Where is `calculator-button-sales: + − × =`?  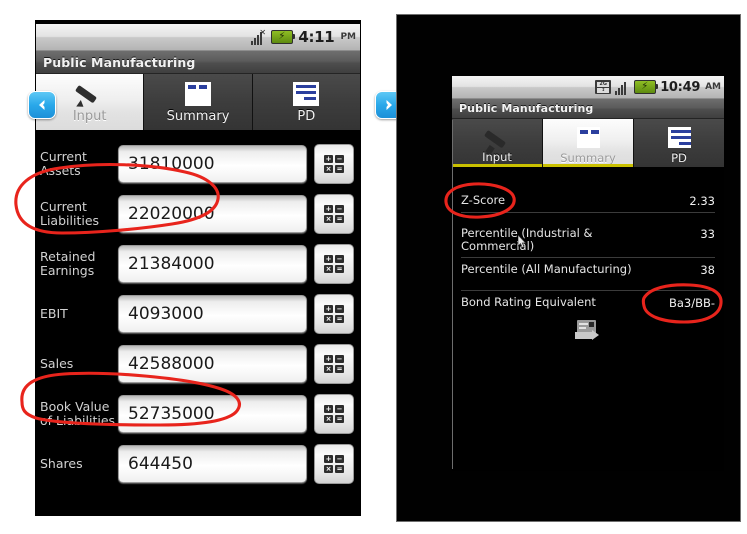
calculator-button-sales: + − × = is located at coordinates (334, 364).